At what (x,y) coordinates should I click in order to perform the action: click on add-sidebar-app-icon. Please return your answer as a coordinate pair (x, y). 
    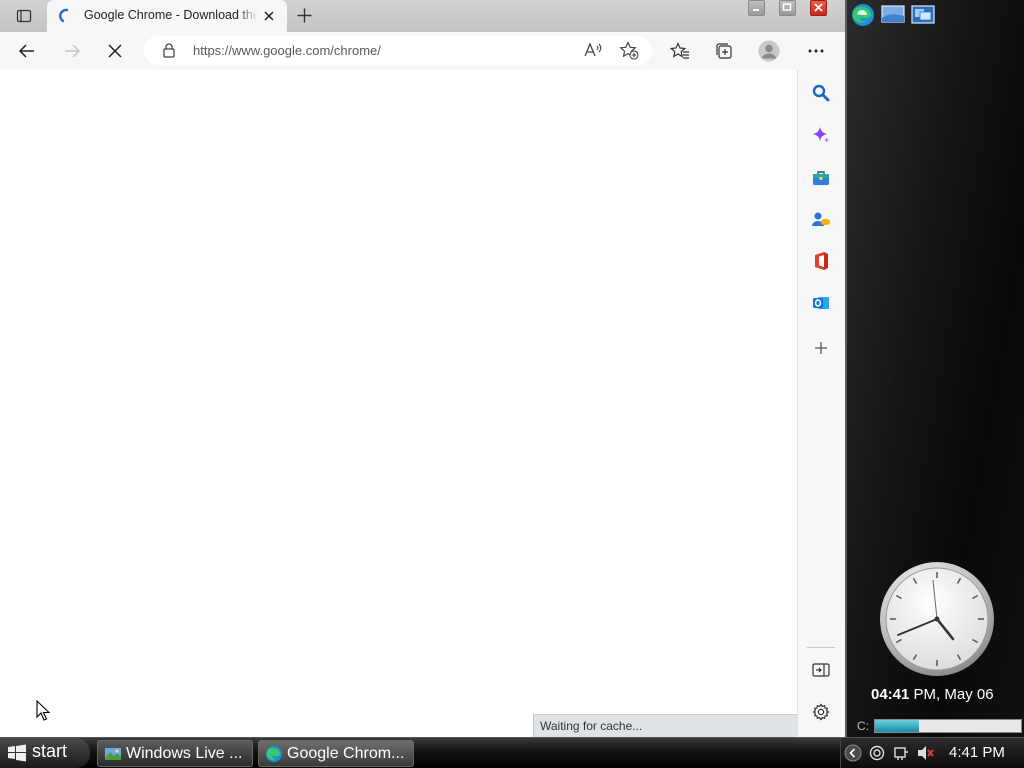
    Looking at the image, I should click on (821, 348).